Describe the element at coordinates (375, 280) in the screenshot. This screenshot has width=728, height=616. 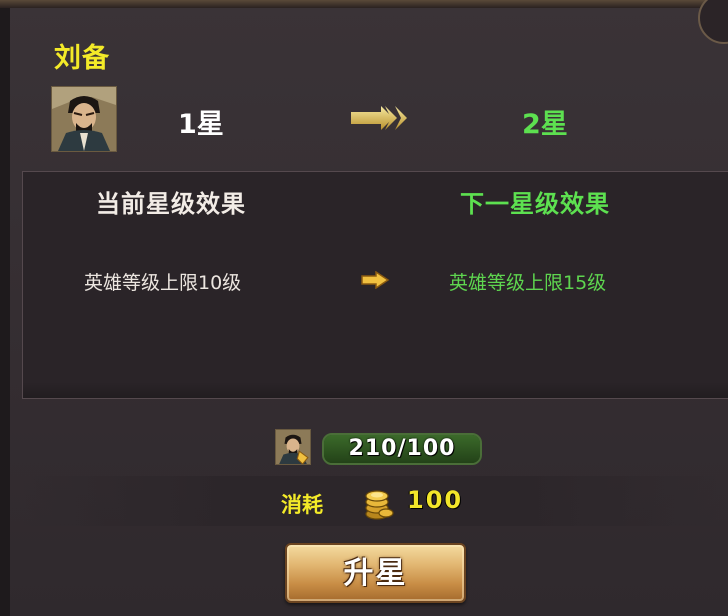
I see `arrow-right-icon` at that location.